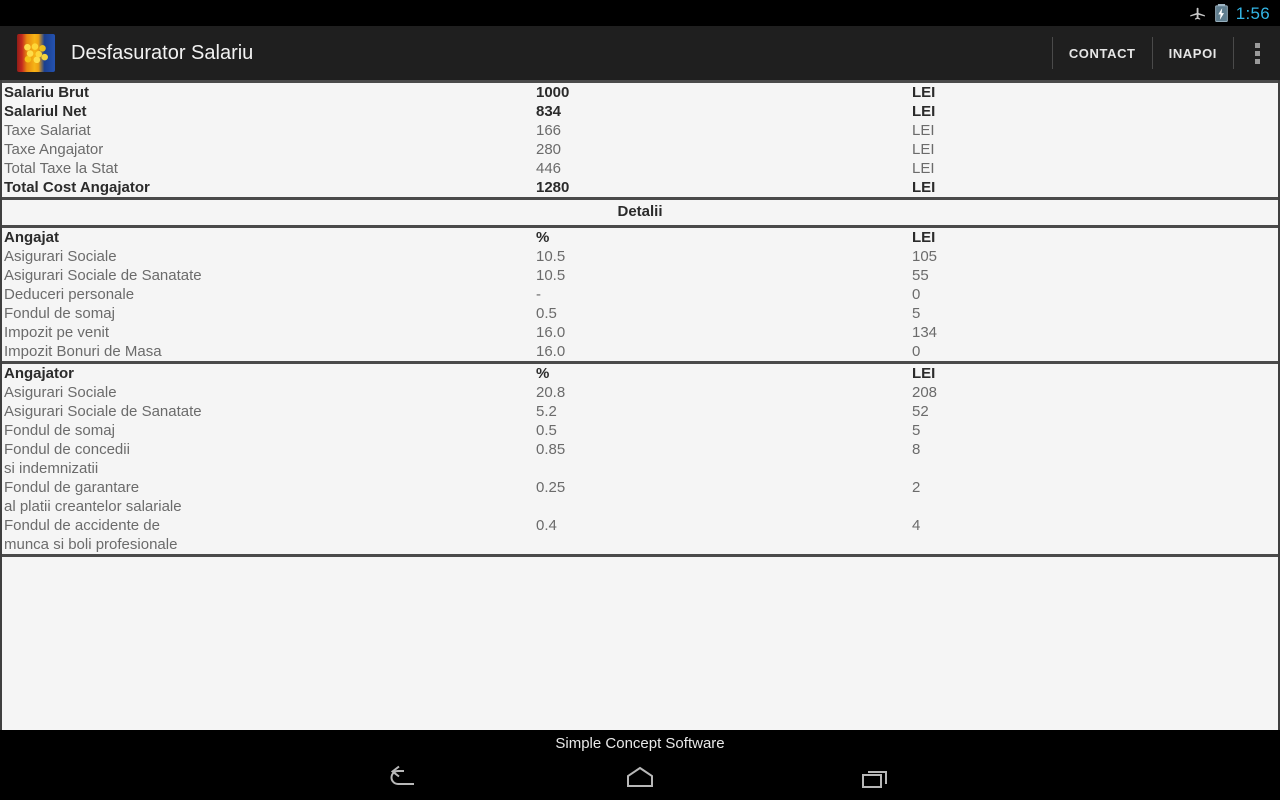 The width and height of the screenshot is (1280, 800). I want to click on row-label: Taxe Angajator, so click(54, 149).